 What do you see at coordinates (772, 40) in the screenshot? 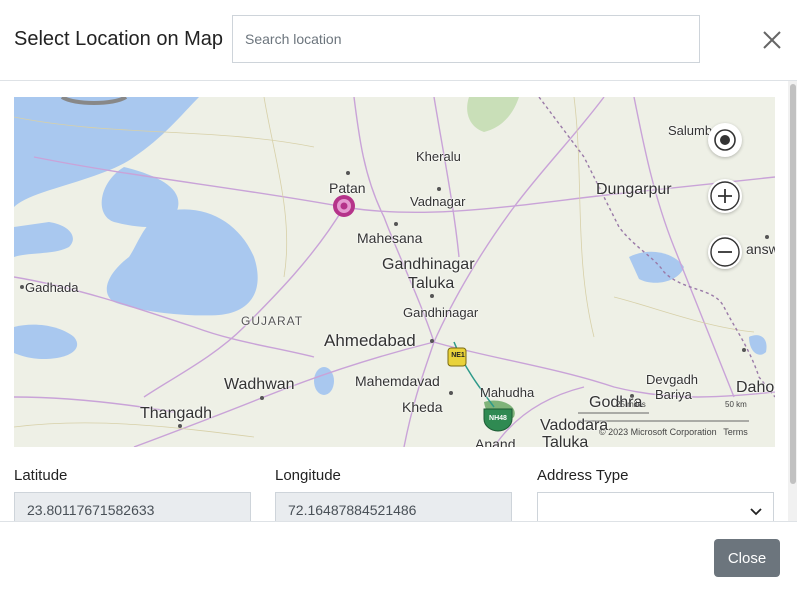
I see `close-icon` at bounding box center [772, 40].